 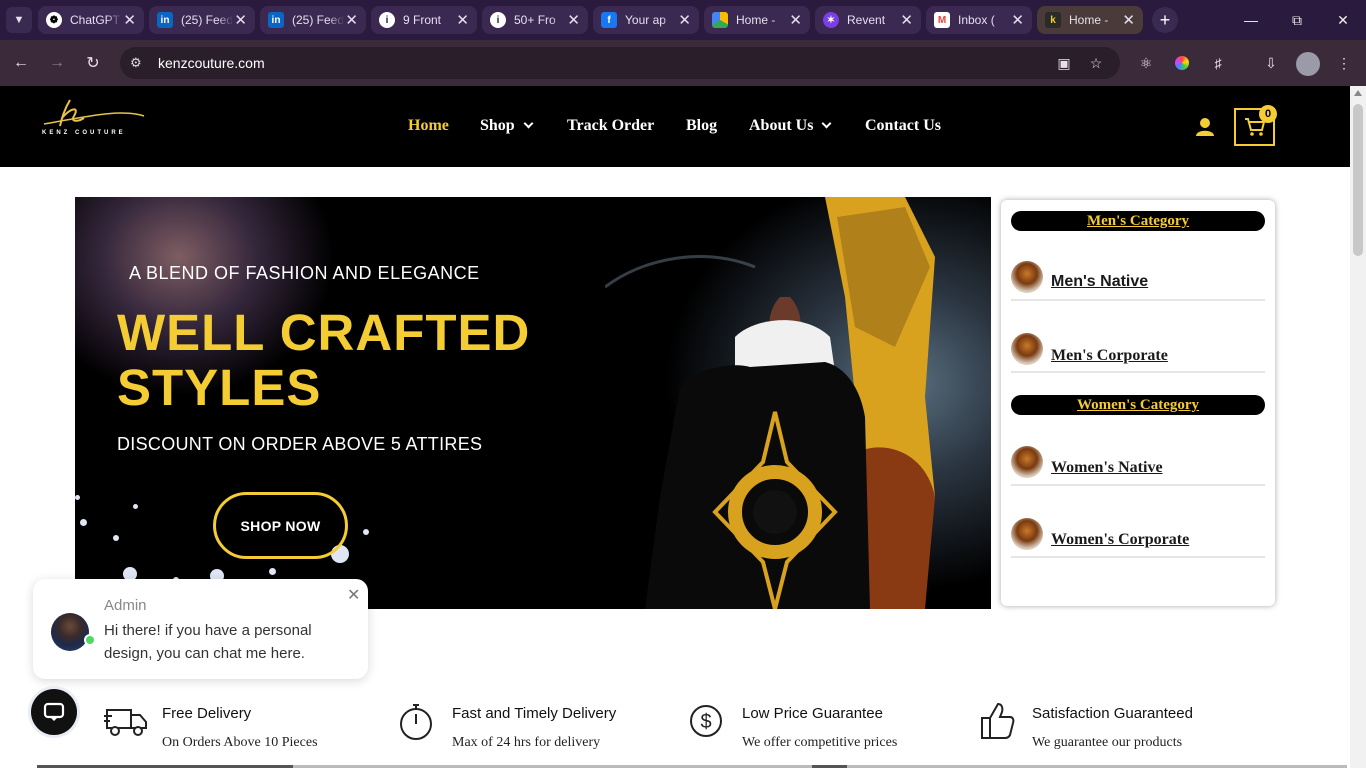 I want to click on tab-title: Home -, so click(x=1089, y=20).